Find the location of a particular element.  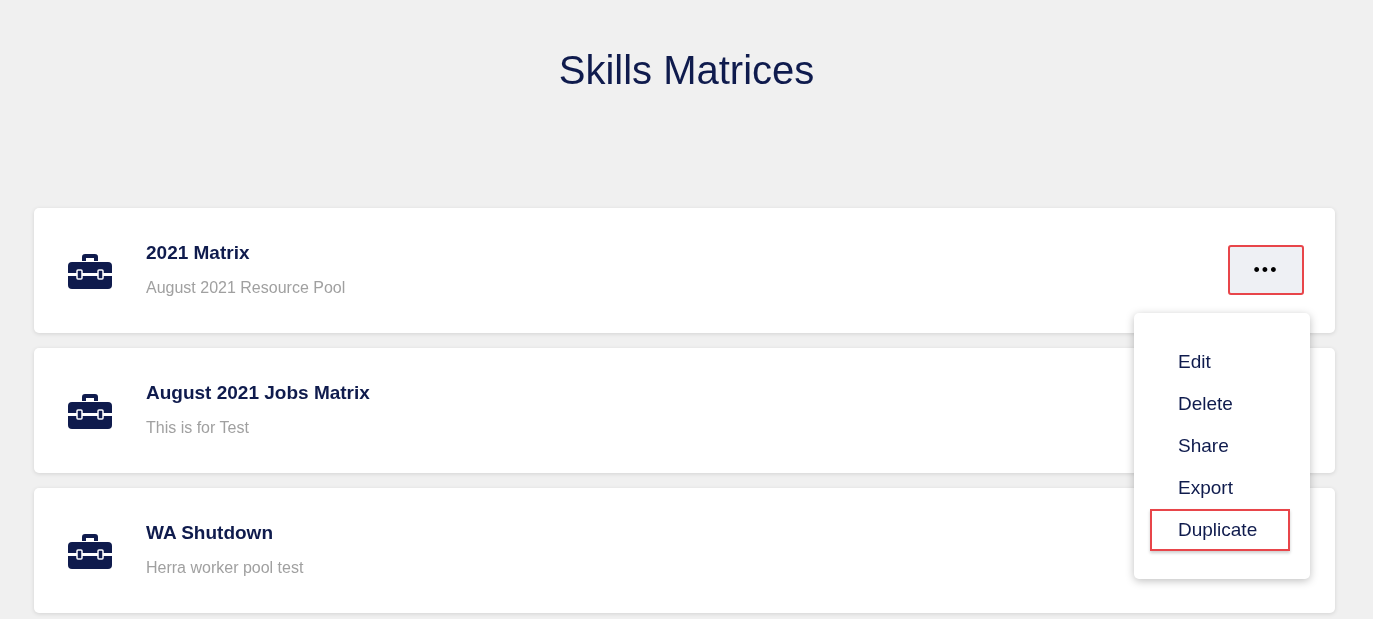

more-button: ••• is located at coordinates (1266, 270).